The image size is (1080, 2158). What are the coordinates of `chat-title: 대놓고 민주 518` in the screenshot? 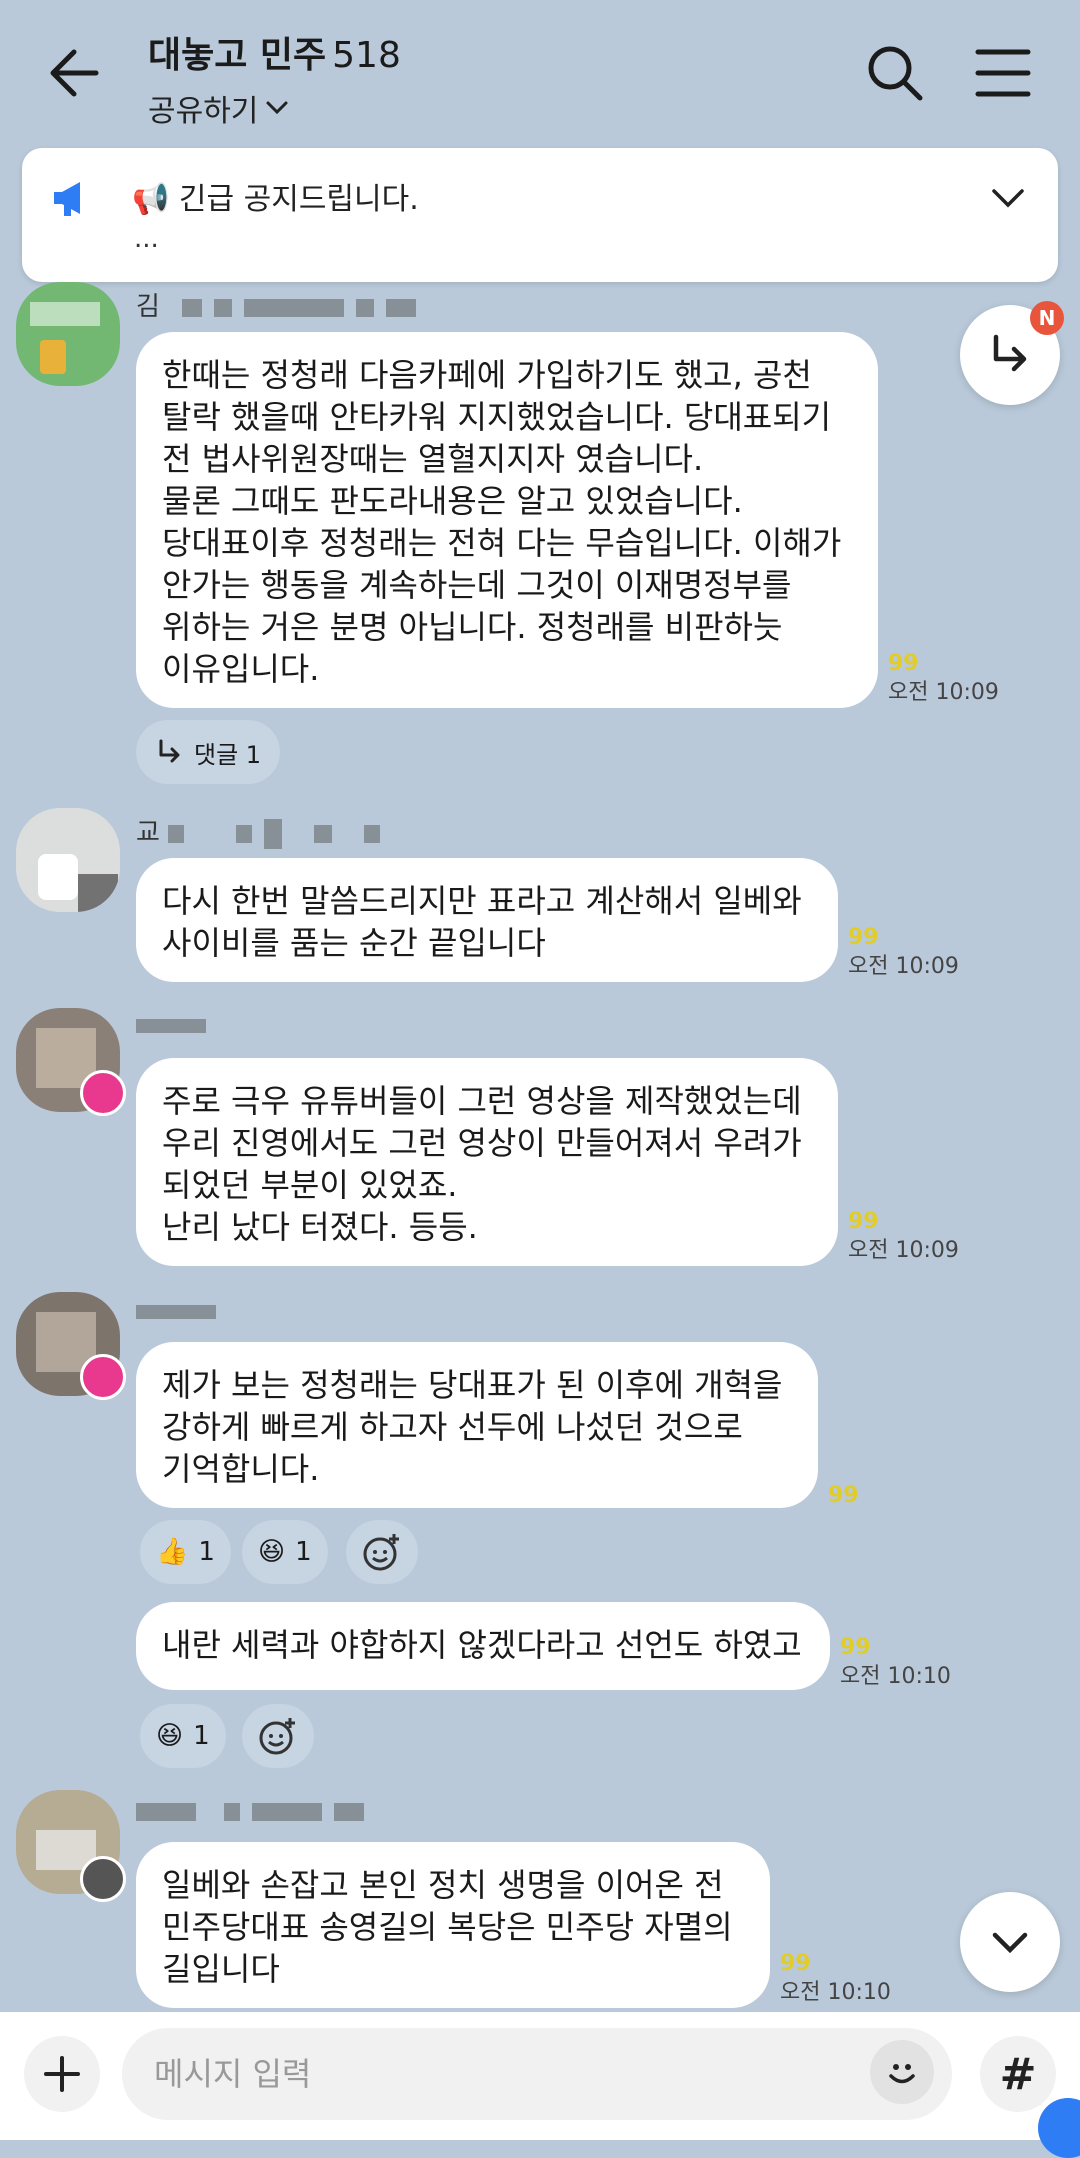 It's located at (274, 52).